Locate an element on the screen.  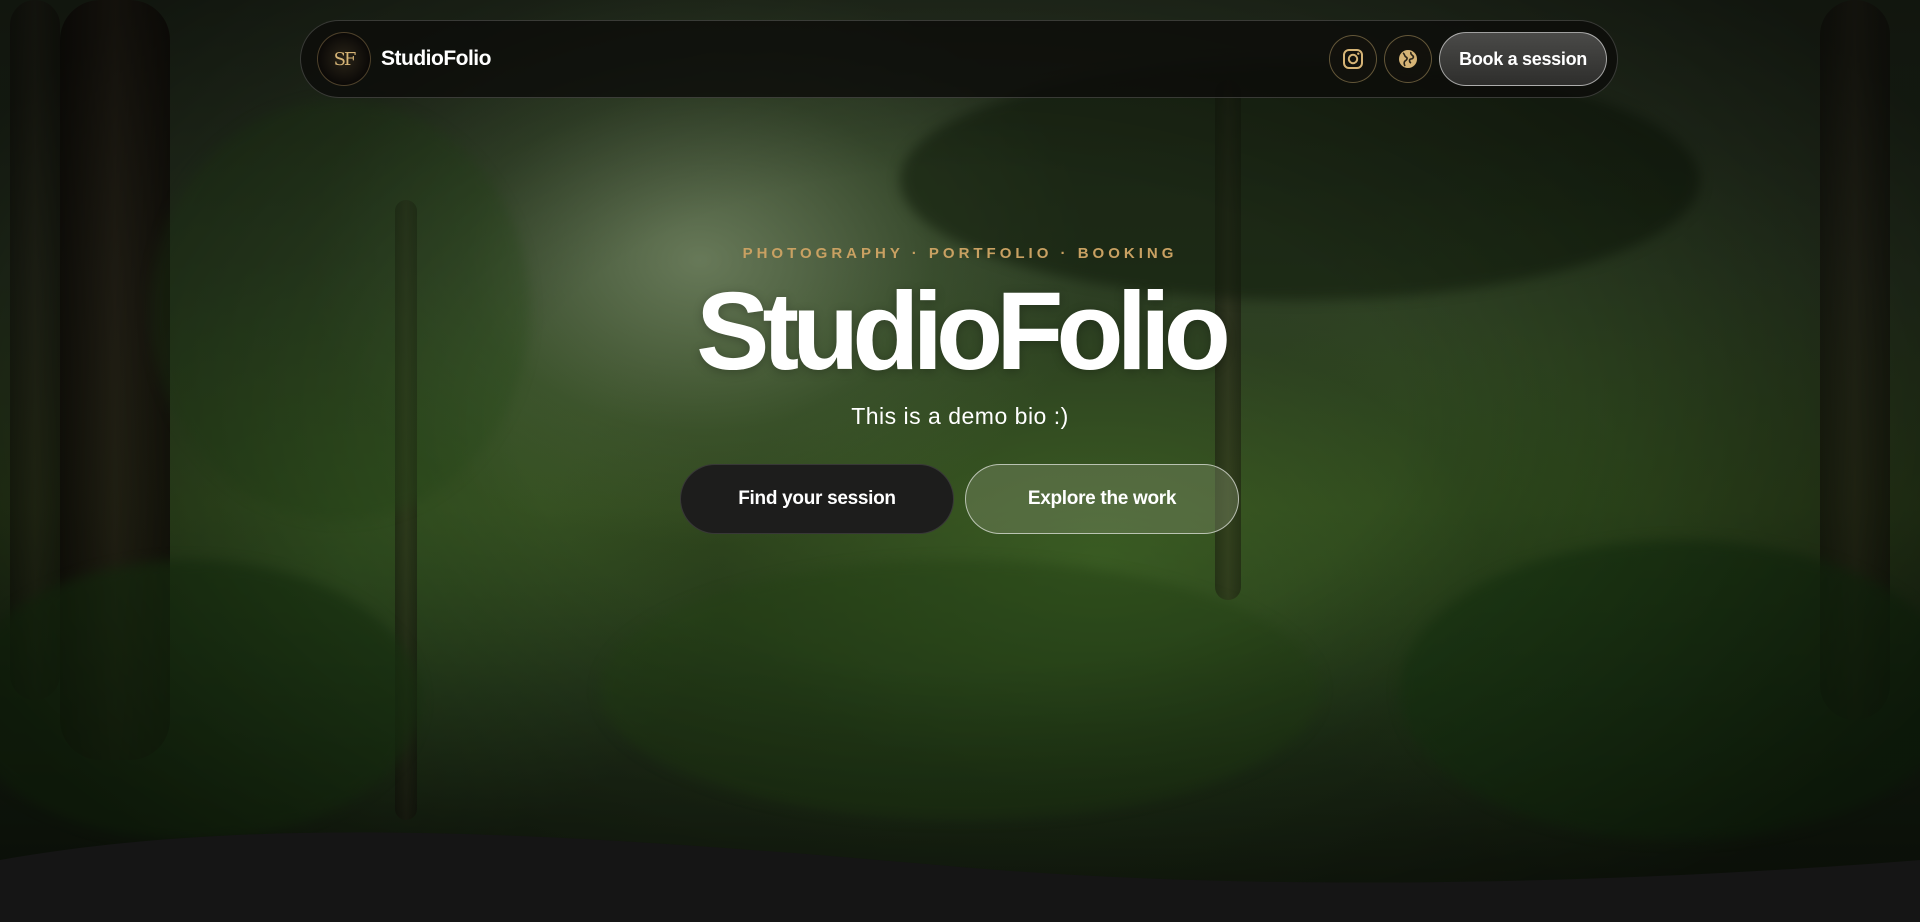
top-navbar: SF StudioFolio Book a session is located at coordinates (959, 59).